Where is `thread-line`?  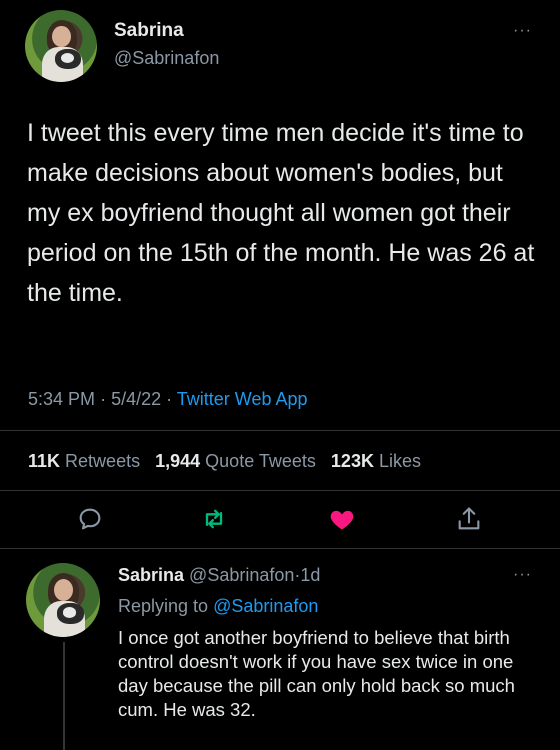
thread-line is located at coordinates (64, 696).